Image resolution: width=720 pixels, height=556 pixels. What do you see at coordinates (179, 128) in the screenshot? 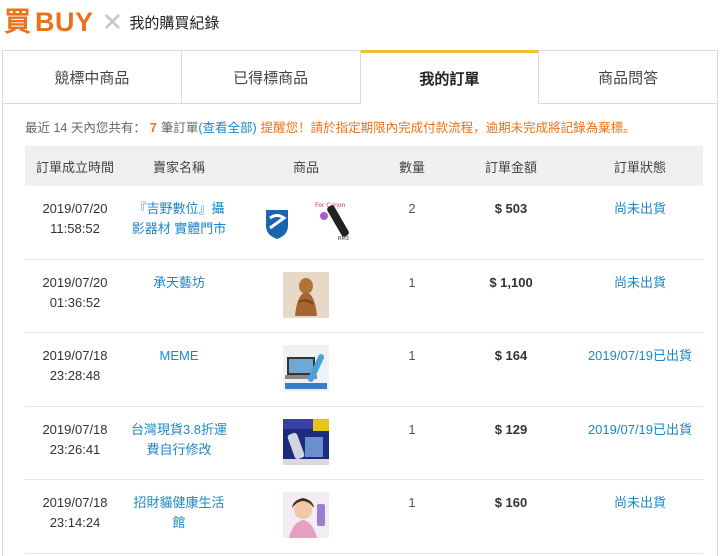
I see `notice-suffix: 筆訂單` at bounding box center [179, 128].